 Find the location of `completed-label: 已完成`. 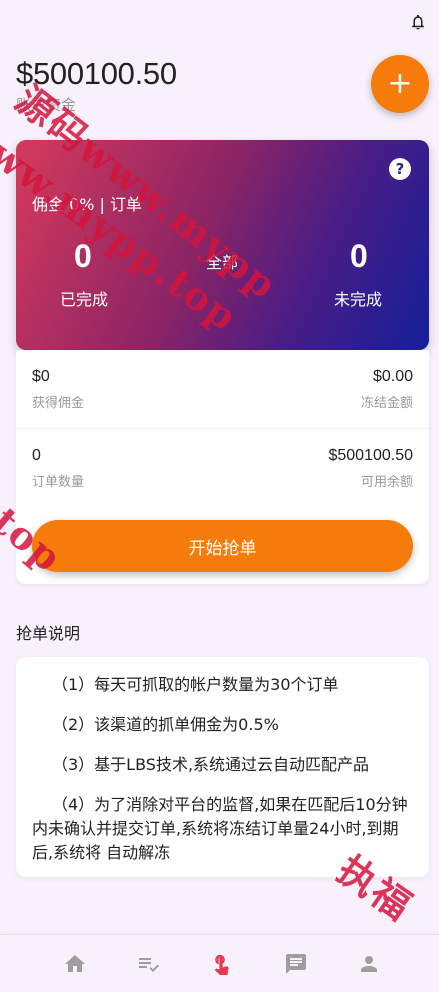

completed-label: 已完成 is located at coordinates (84, 298).